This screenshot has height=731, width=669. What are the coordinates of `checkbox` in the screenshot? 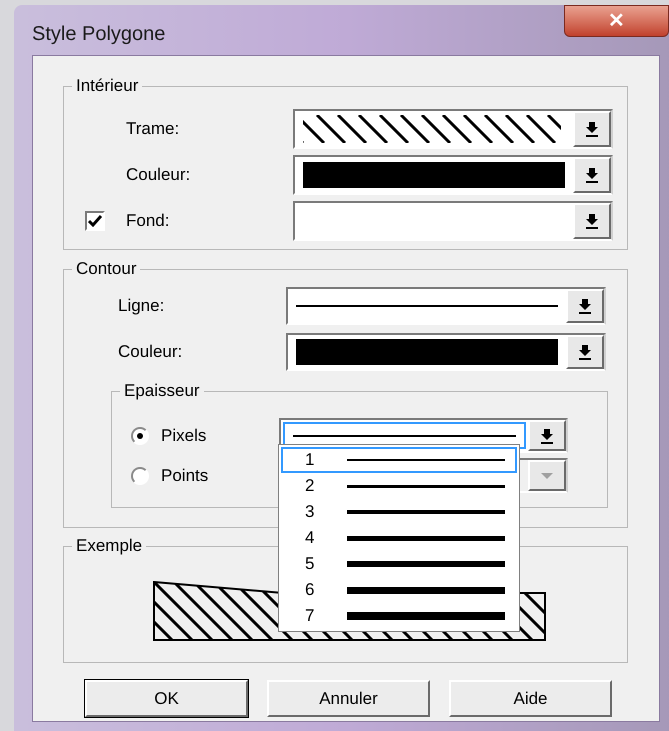 It's located at (95, 221).